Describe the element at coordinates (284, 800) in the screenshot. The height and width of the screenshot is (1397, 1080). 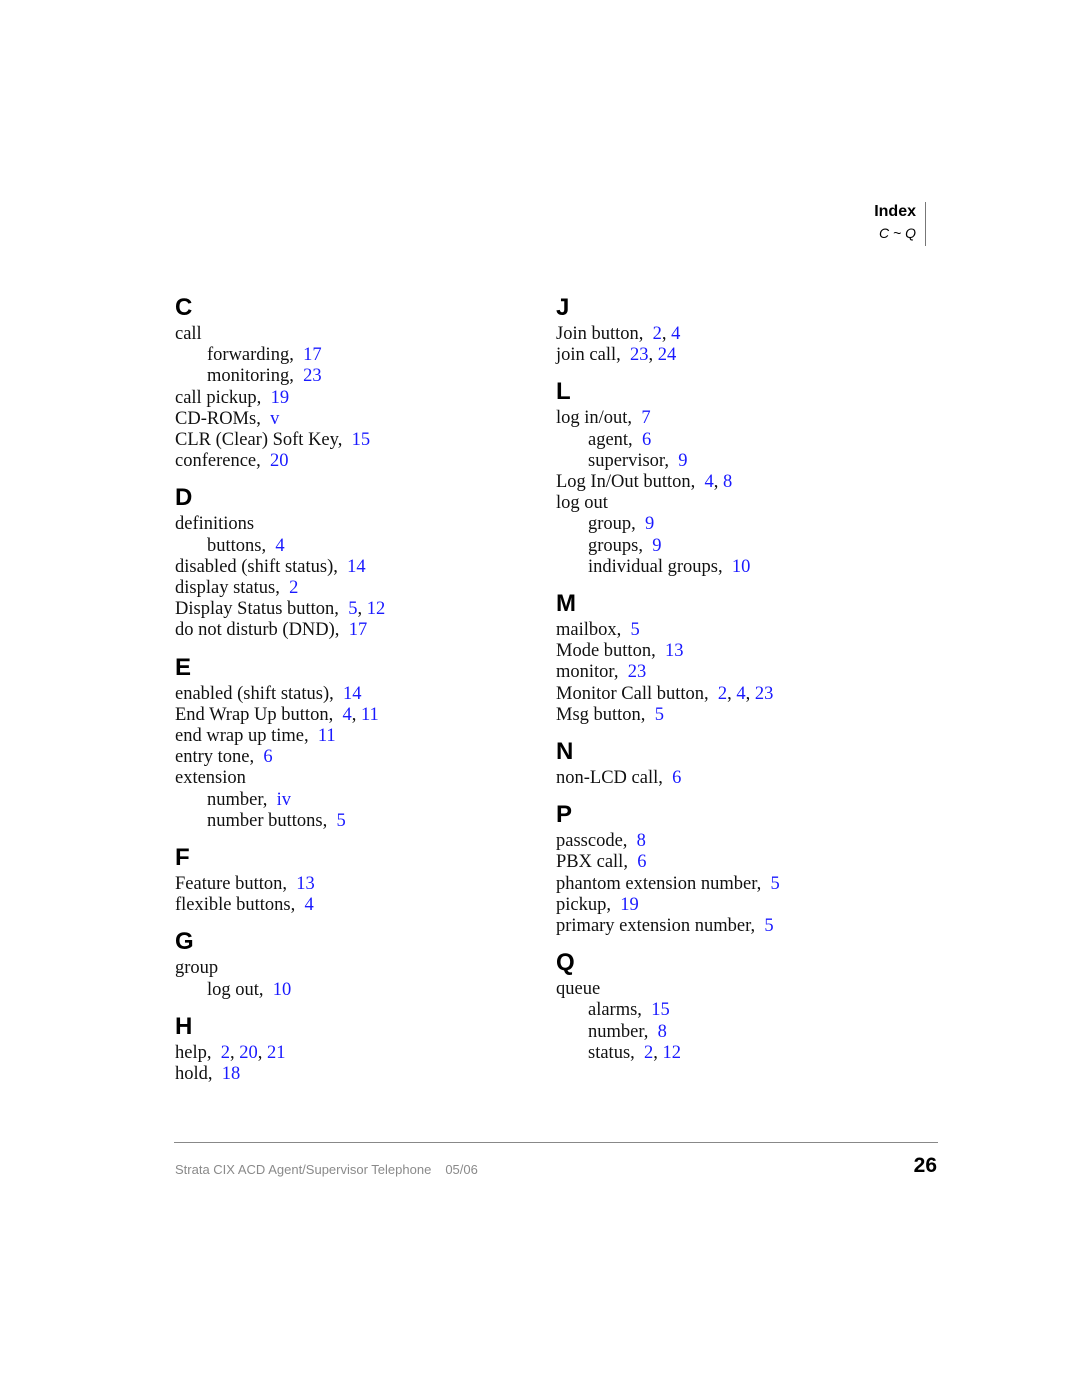
I see `page-link: iv` at that location.